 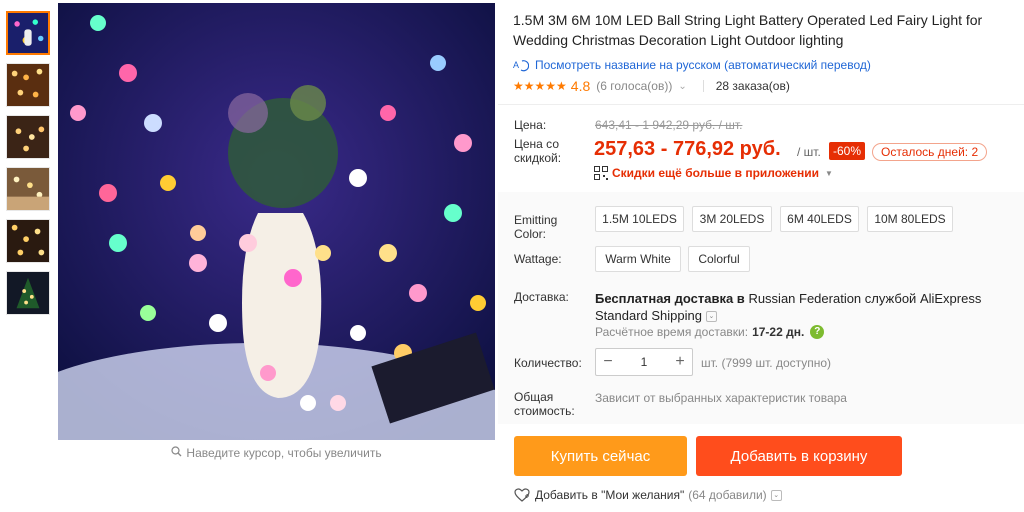 What do you see at coordinates (538, 158) in the screenshot?
I see `discount-price-label-line2: скидкой:` at bounding box center [538, 158].